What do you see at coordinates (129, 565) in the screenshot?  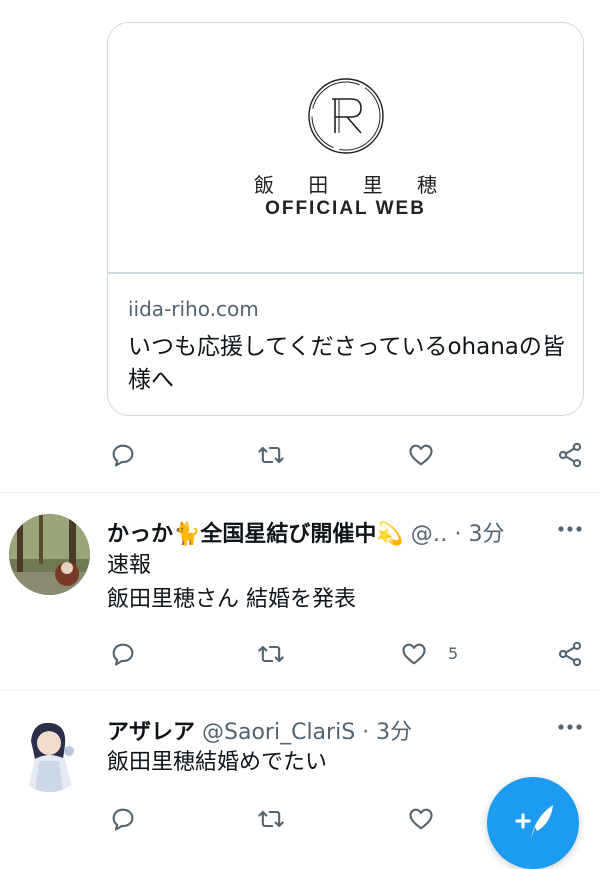 I see `tweet-text: 速報` at bounding box center [129, 565].